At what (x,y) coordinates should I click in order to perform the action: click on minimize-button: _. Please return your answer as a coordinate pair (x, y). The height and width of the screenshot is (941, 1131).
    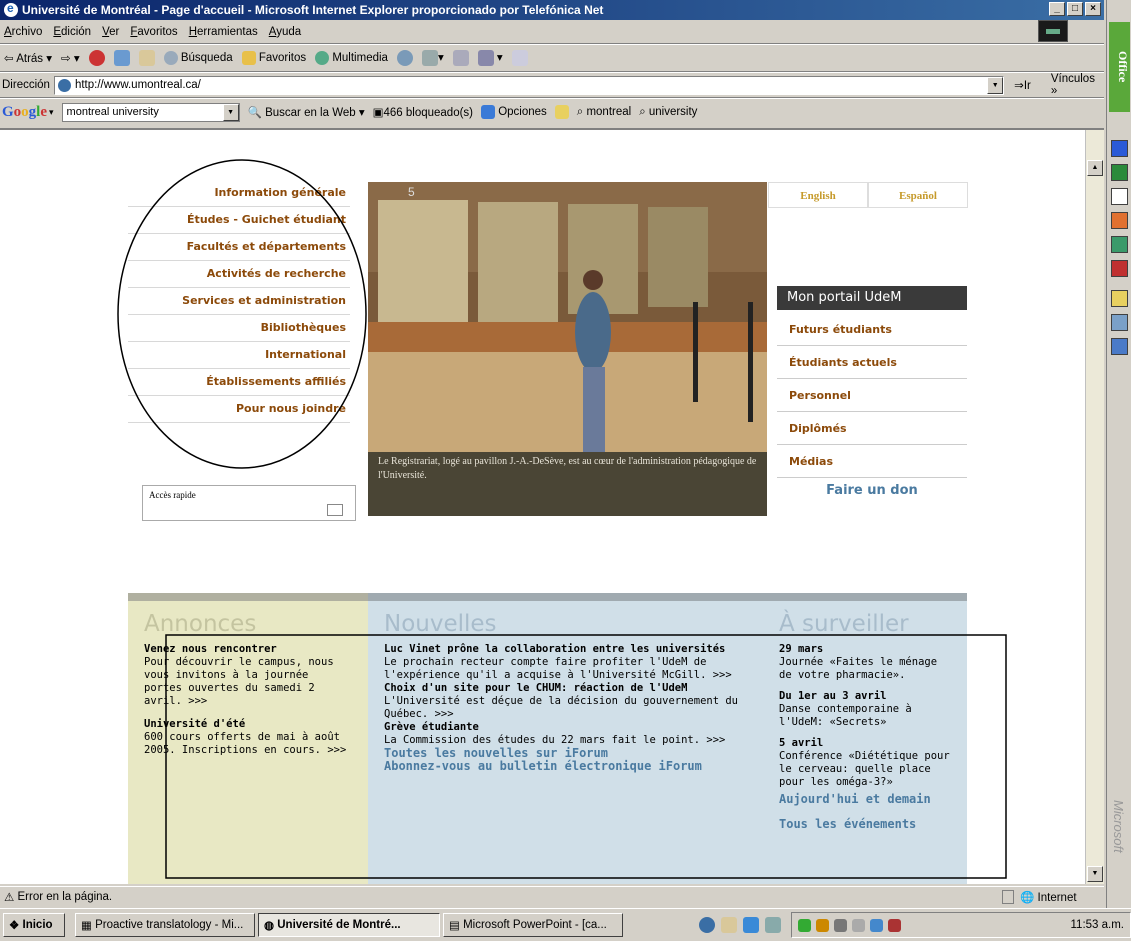
    Looking at the image, I should click on (1057, 9).